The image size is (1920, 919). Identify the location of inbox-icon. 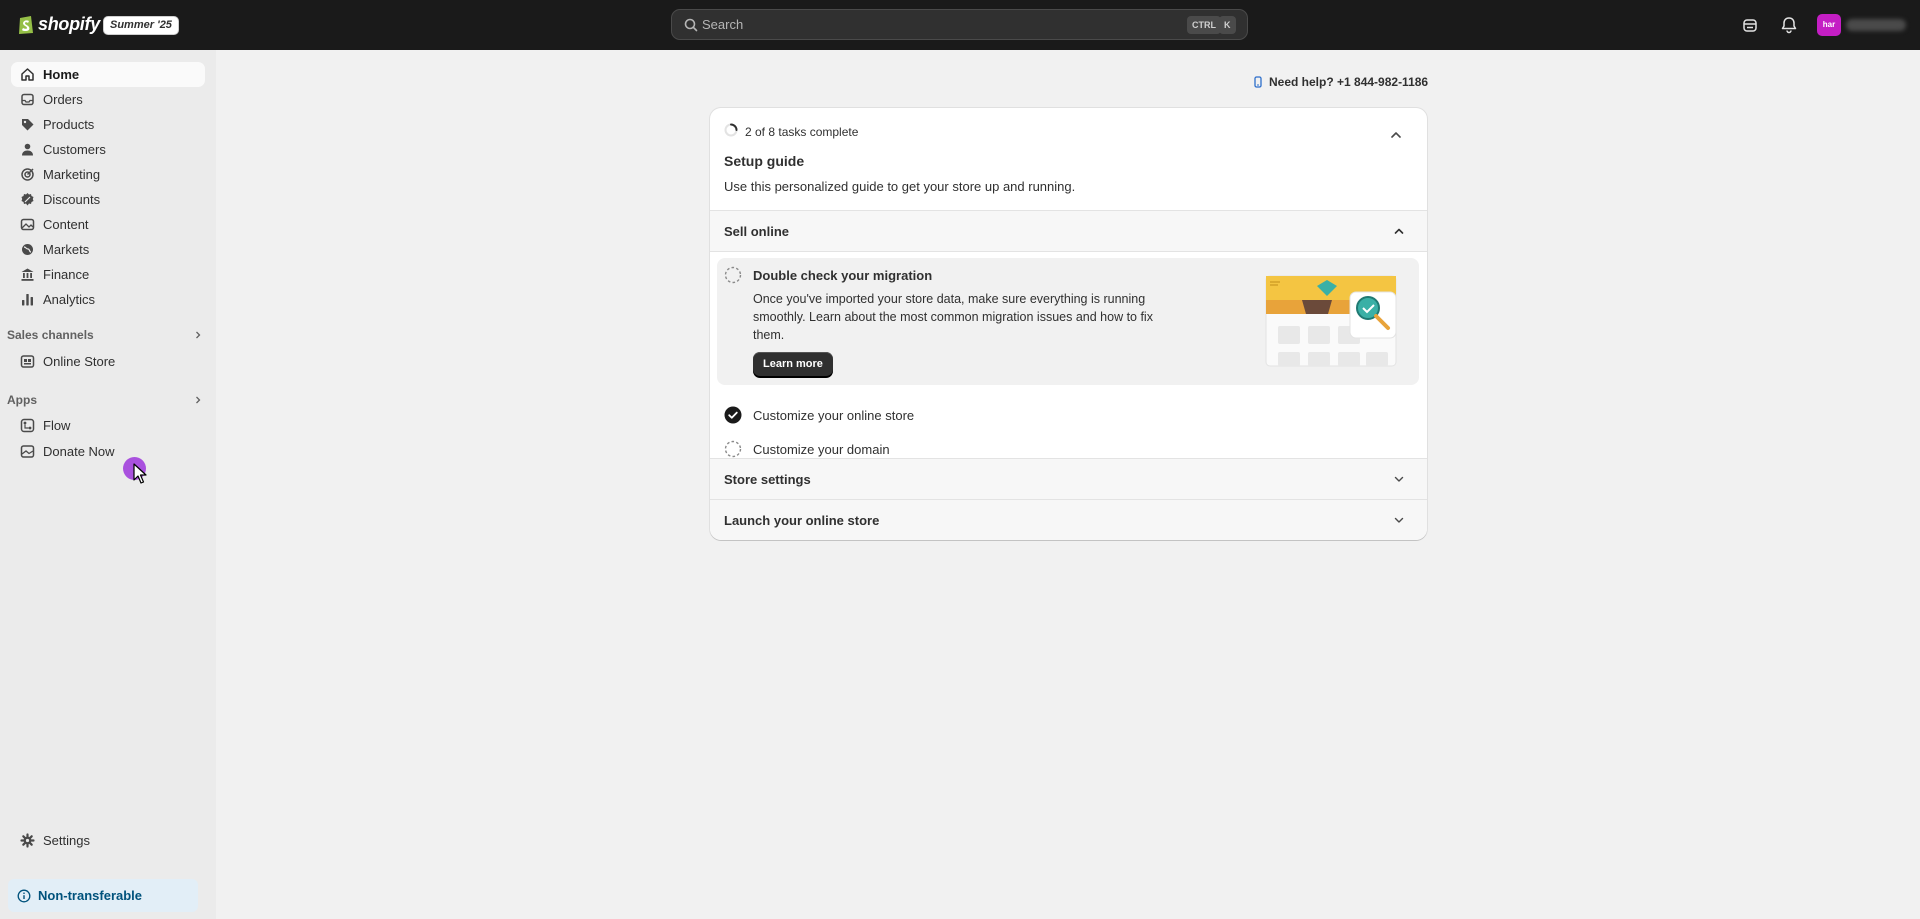
(27, 99).